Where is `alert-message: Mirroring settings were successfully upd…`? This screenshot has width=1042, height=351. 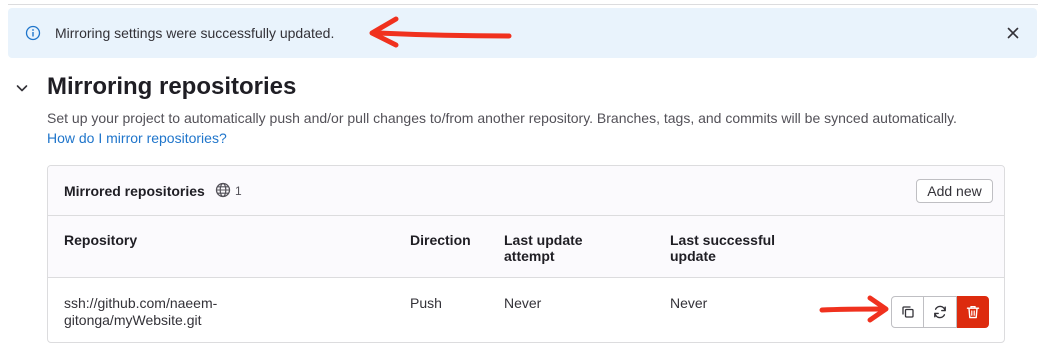
alert-message: Mirroring settings were successfully upd… is located at coordinates (195, 33).